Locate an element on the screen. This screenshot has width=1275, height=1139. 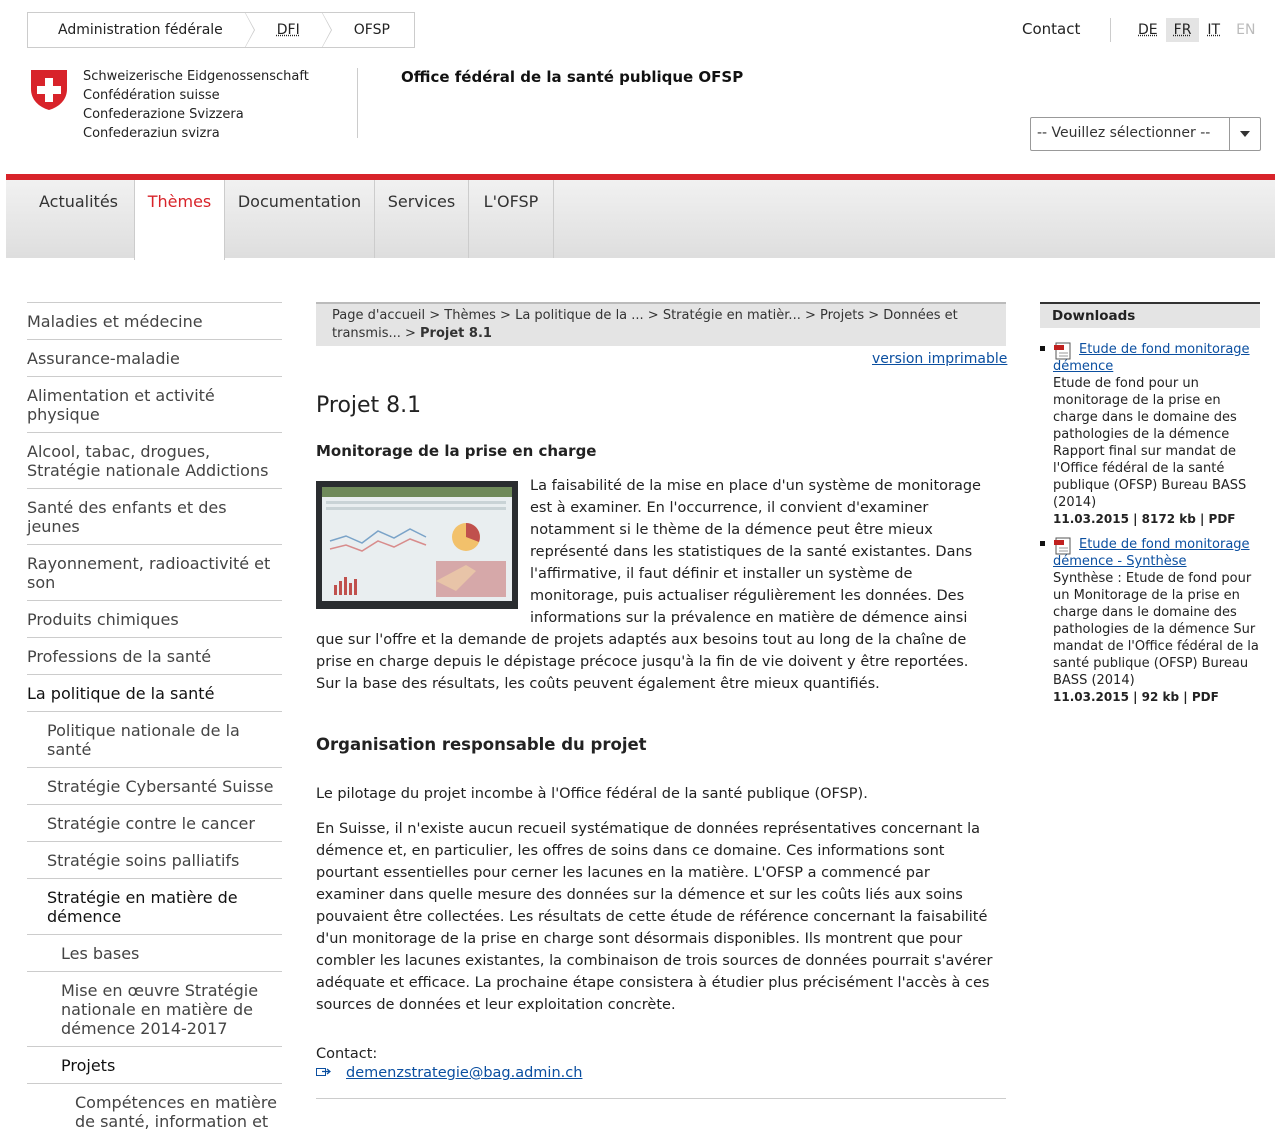
federal-breadcrumb: Administration fédérale DFI OFSP is located at coordinates (221, 30).